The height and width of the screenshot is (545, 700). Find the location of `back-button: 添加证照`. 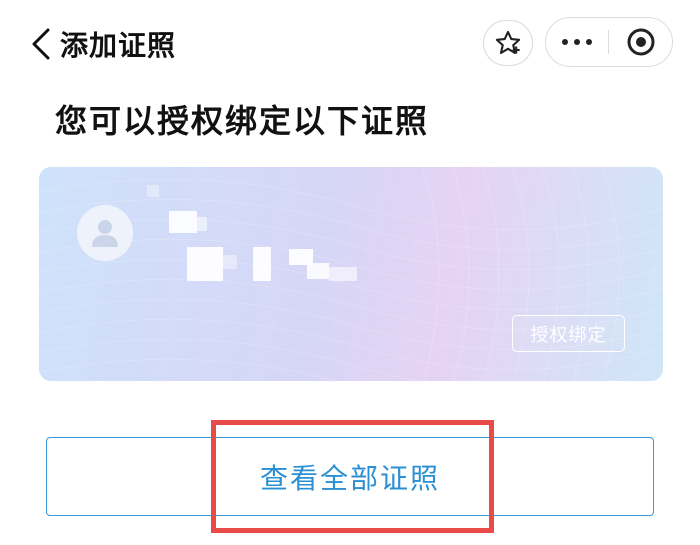

back-button: 添加证照 is located at coordinates (130, 44).